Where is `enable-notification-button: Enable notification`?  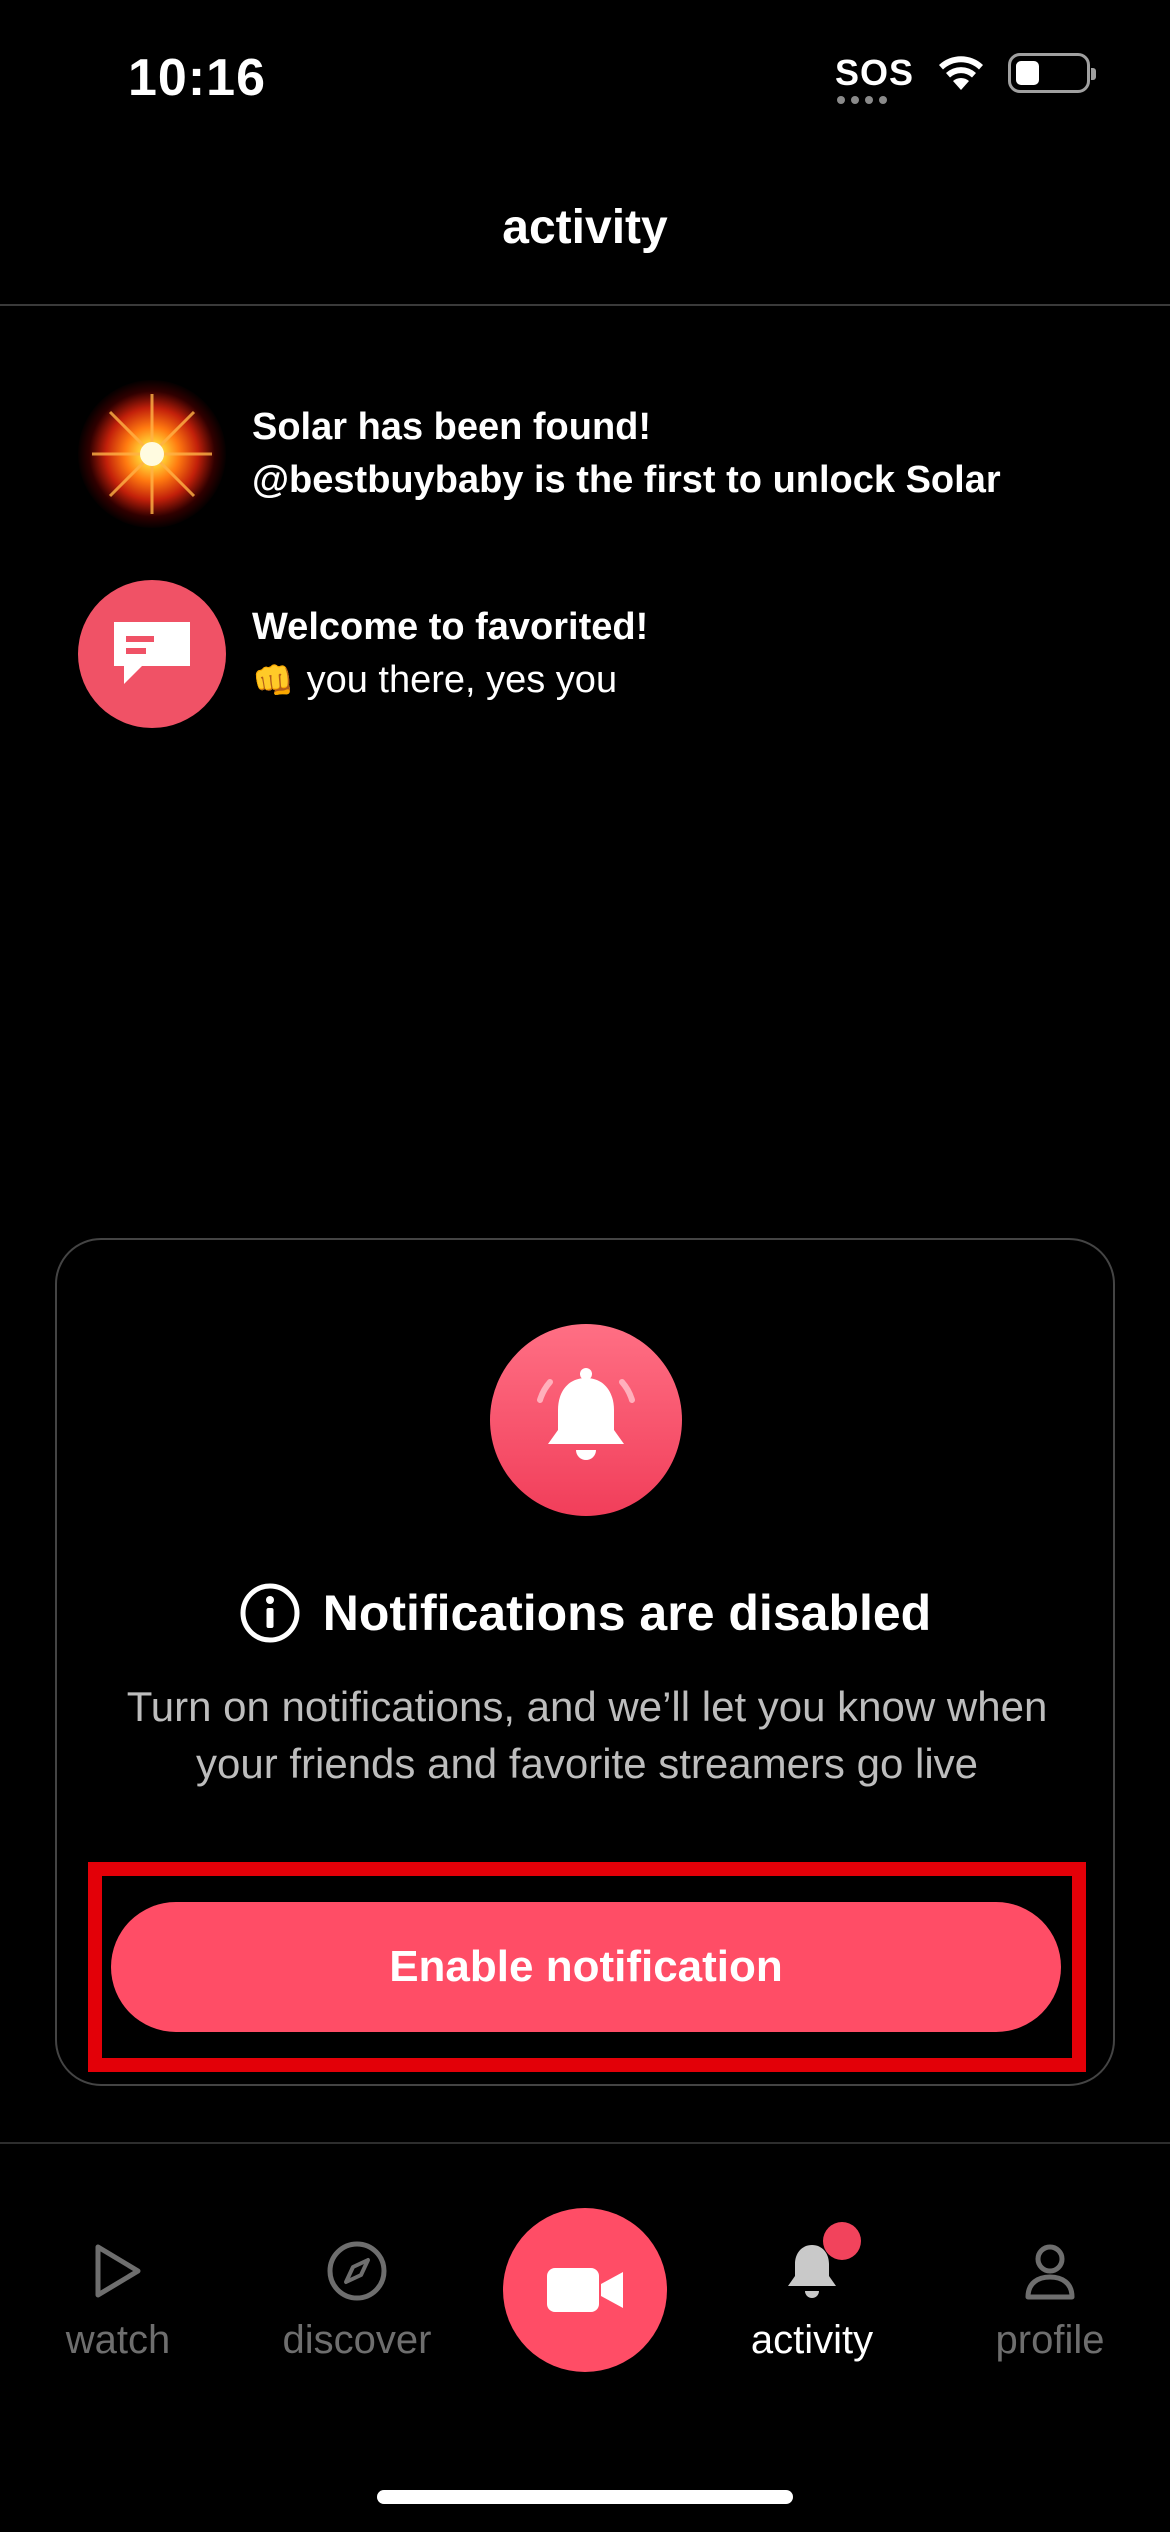
enable-notification-button: Enable notification is located at coordinates (586, 1967).